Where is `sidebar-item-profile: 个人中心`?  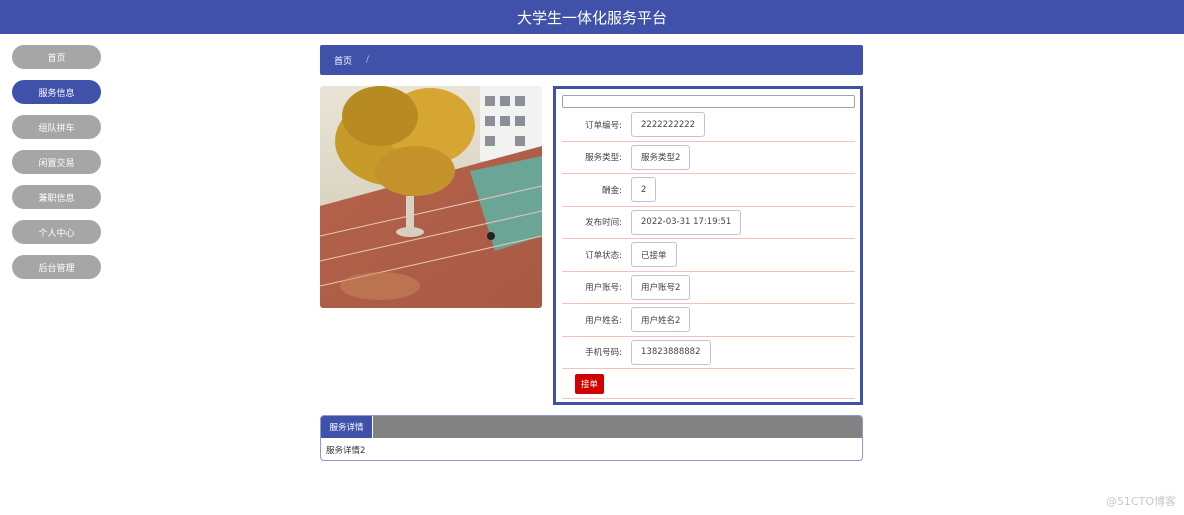
sidebar-item-profile: 个人中心 is located at coordinates (56, 232).